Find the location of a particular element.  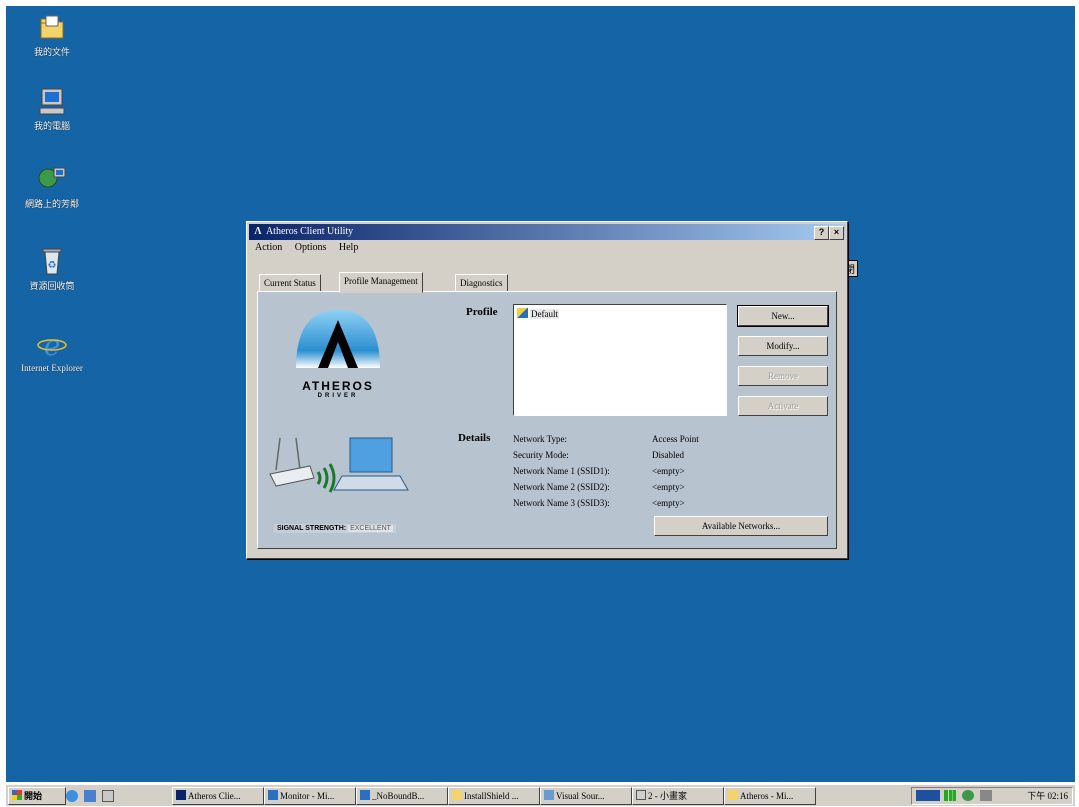

outlook-quicklaunch-icon is located at coordinates (90, 796).